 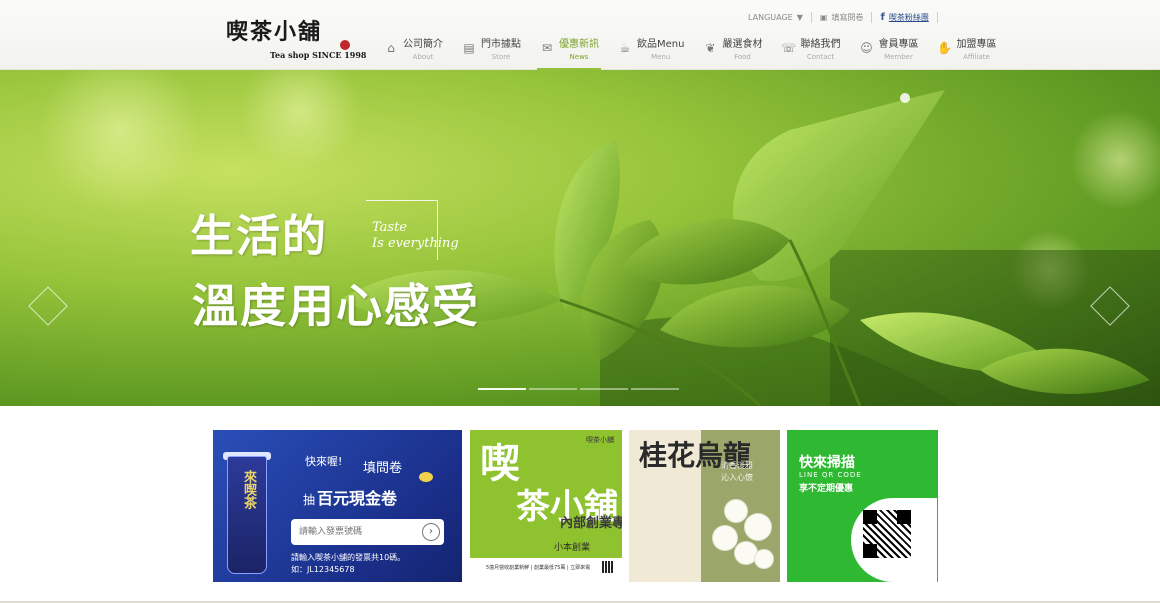 I want to click on submit-arrow-icon: ›, so click(x=431, y=532).